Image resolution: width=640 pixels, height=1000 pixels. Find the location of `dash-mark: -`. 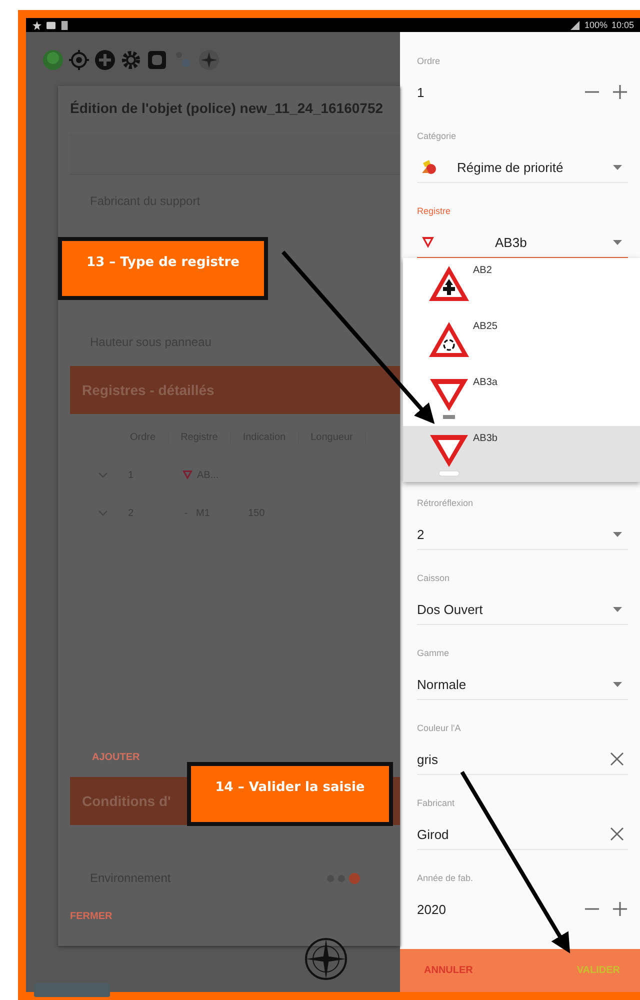

dash-mark: - is located at coordinates (186, 513).